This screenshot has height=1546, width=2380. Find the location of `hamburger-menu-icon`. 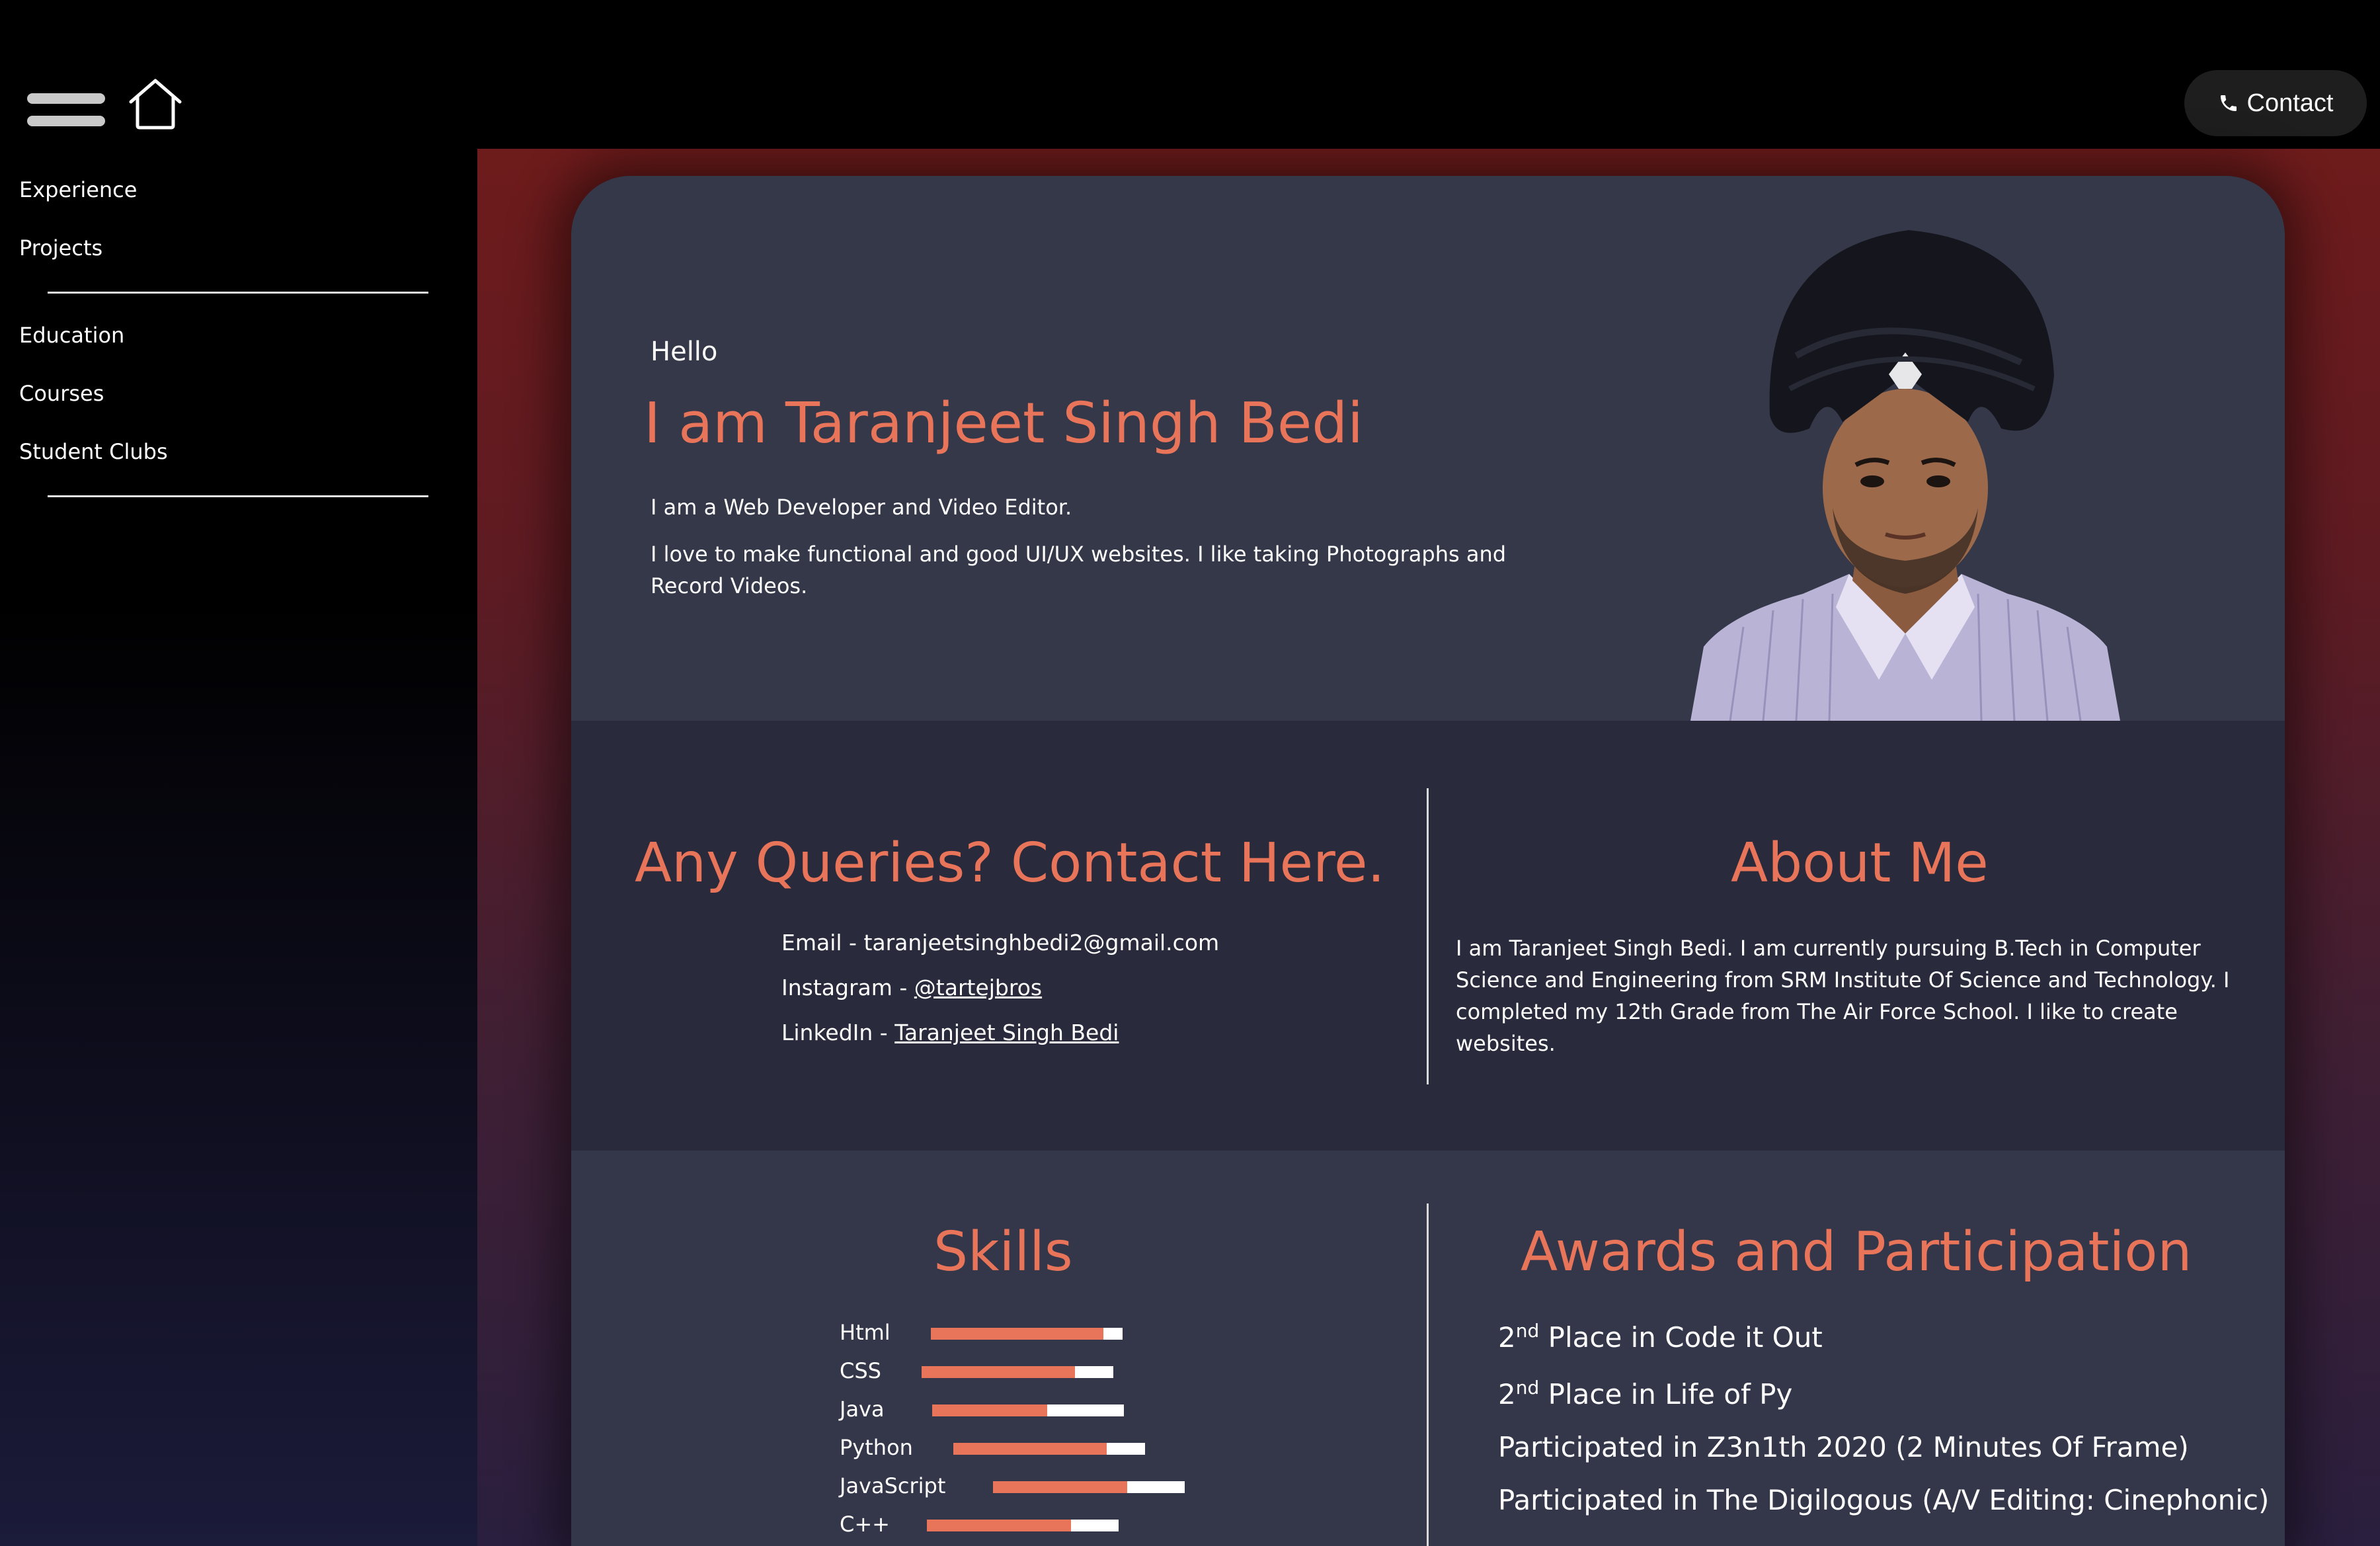

hamburger-menu-icon is located at coordinates (66, 109).